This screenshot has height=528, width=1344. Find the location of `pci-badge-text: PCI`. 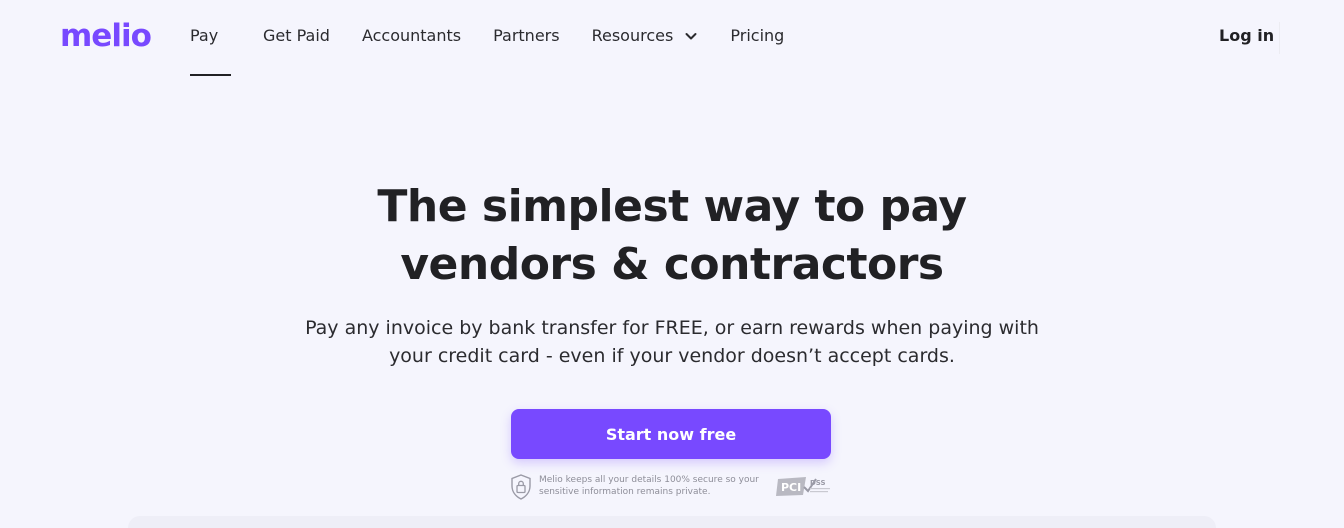

pci-badge-text: PCI is located at coordinates (791, 487).